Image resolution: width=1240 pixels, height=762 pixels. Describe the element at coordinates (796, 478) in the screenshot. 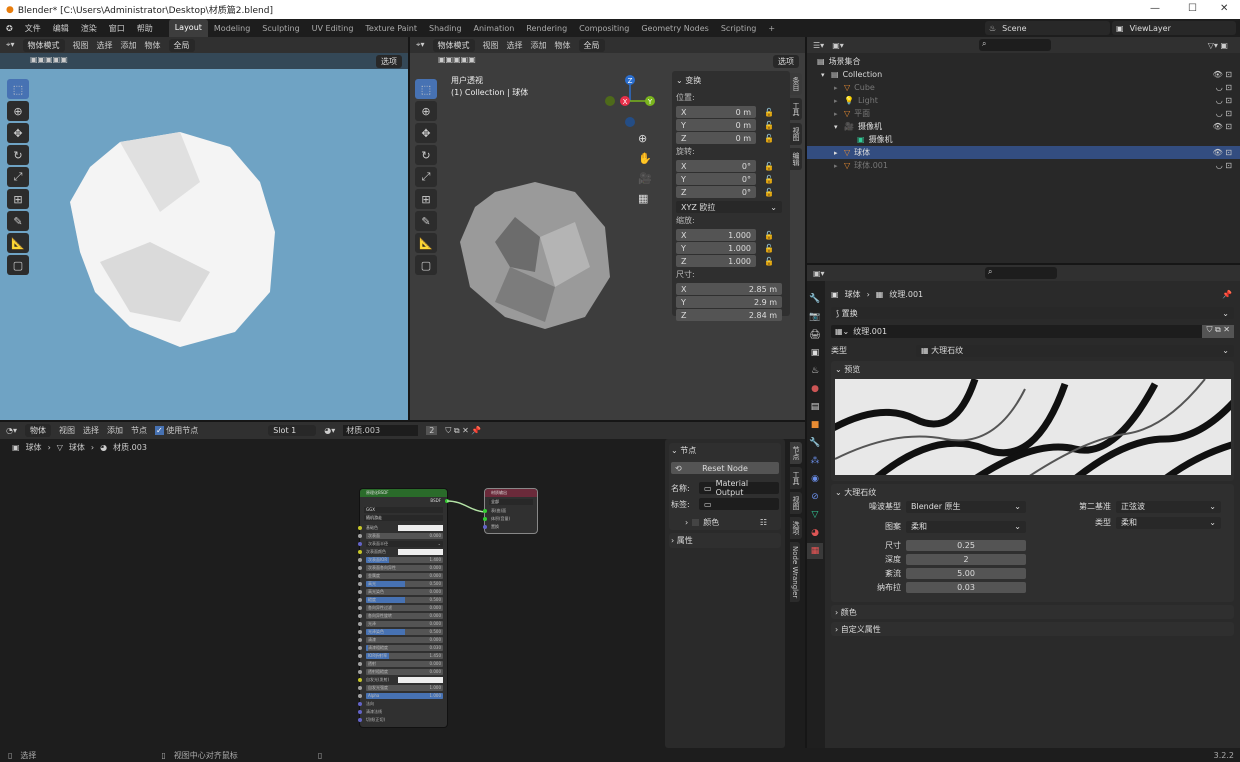

I see `tab-tool: 工具` at that location.